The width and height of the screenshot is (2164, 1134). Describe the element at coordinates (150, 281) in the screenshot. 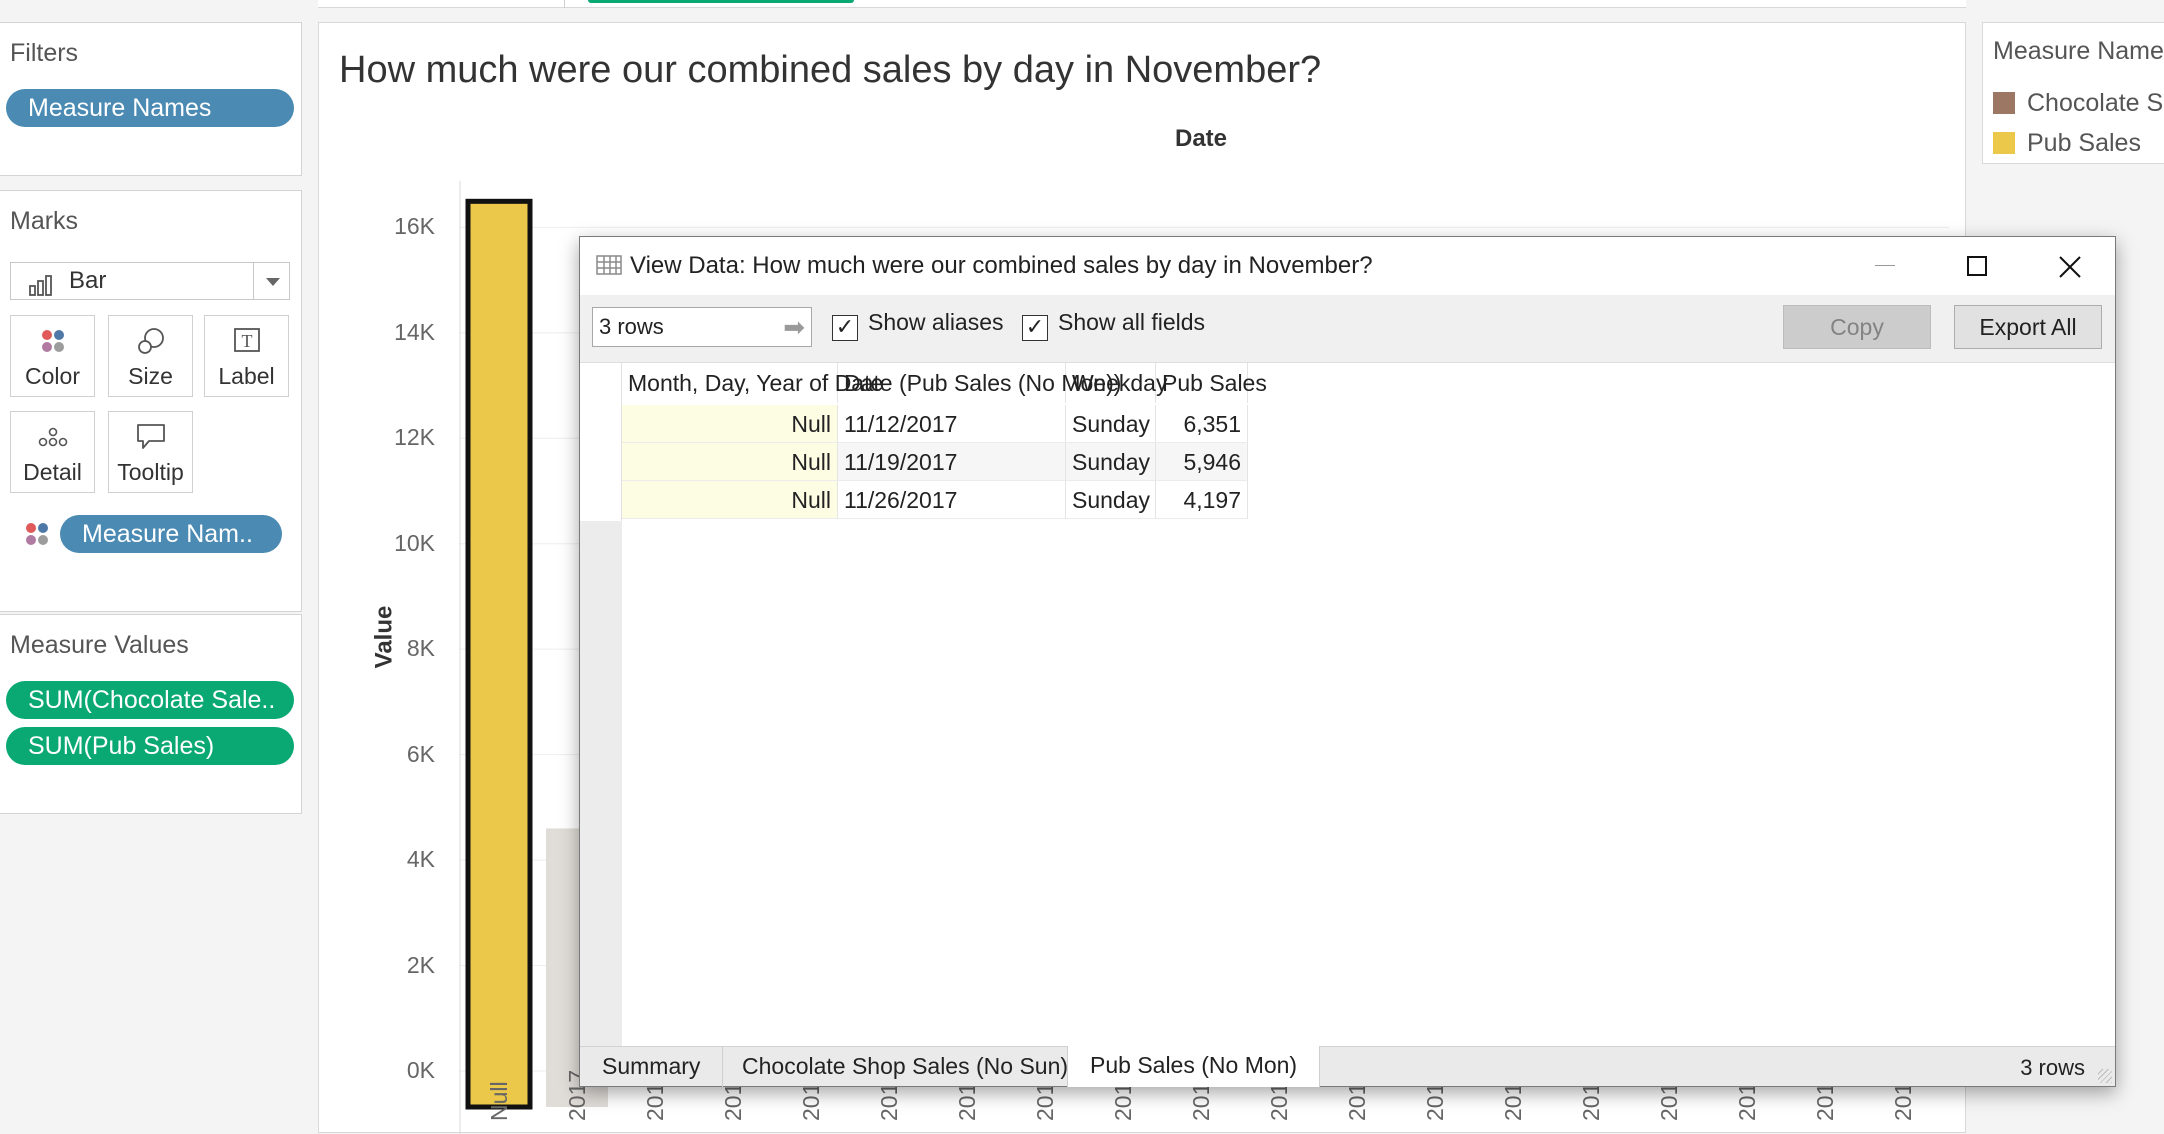

I see `mark-type-dropdown: Bar` at that location.